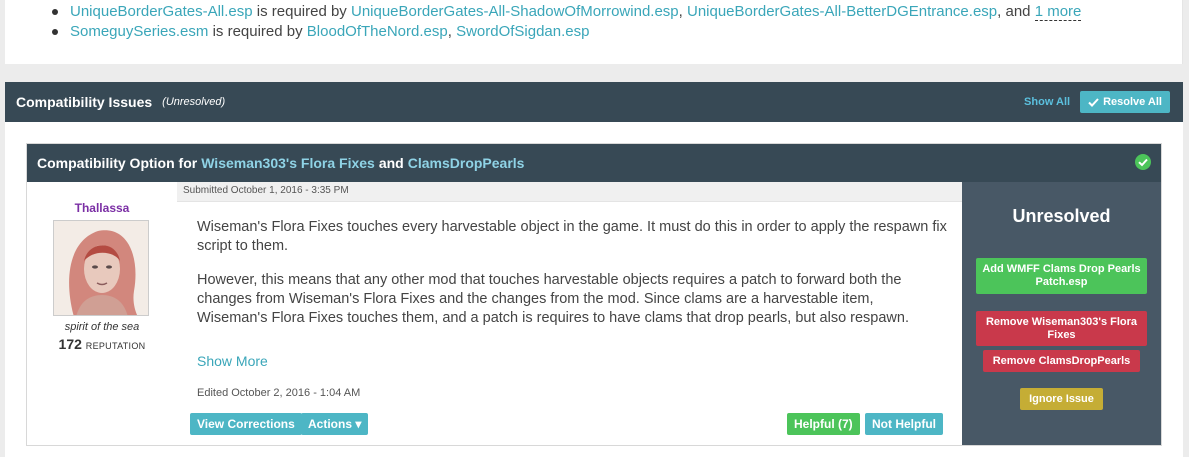 The image size is (1189, 457). I want to click on option-joiner: and, so click(391, 163).